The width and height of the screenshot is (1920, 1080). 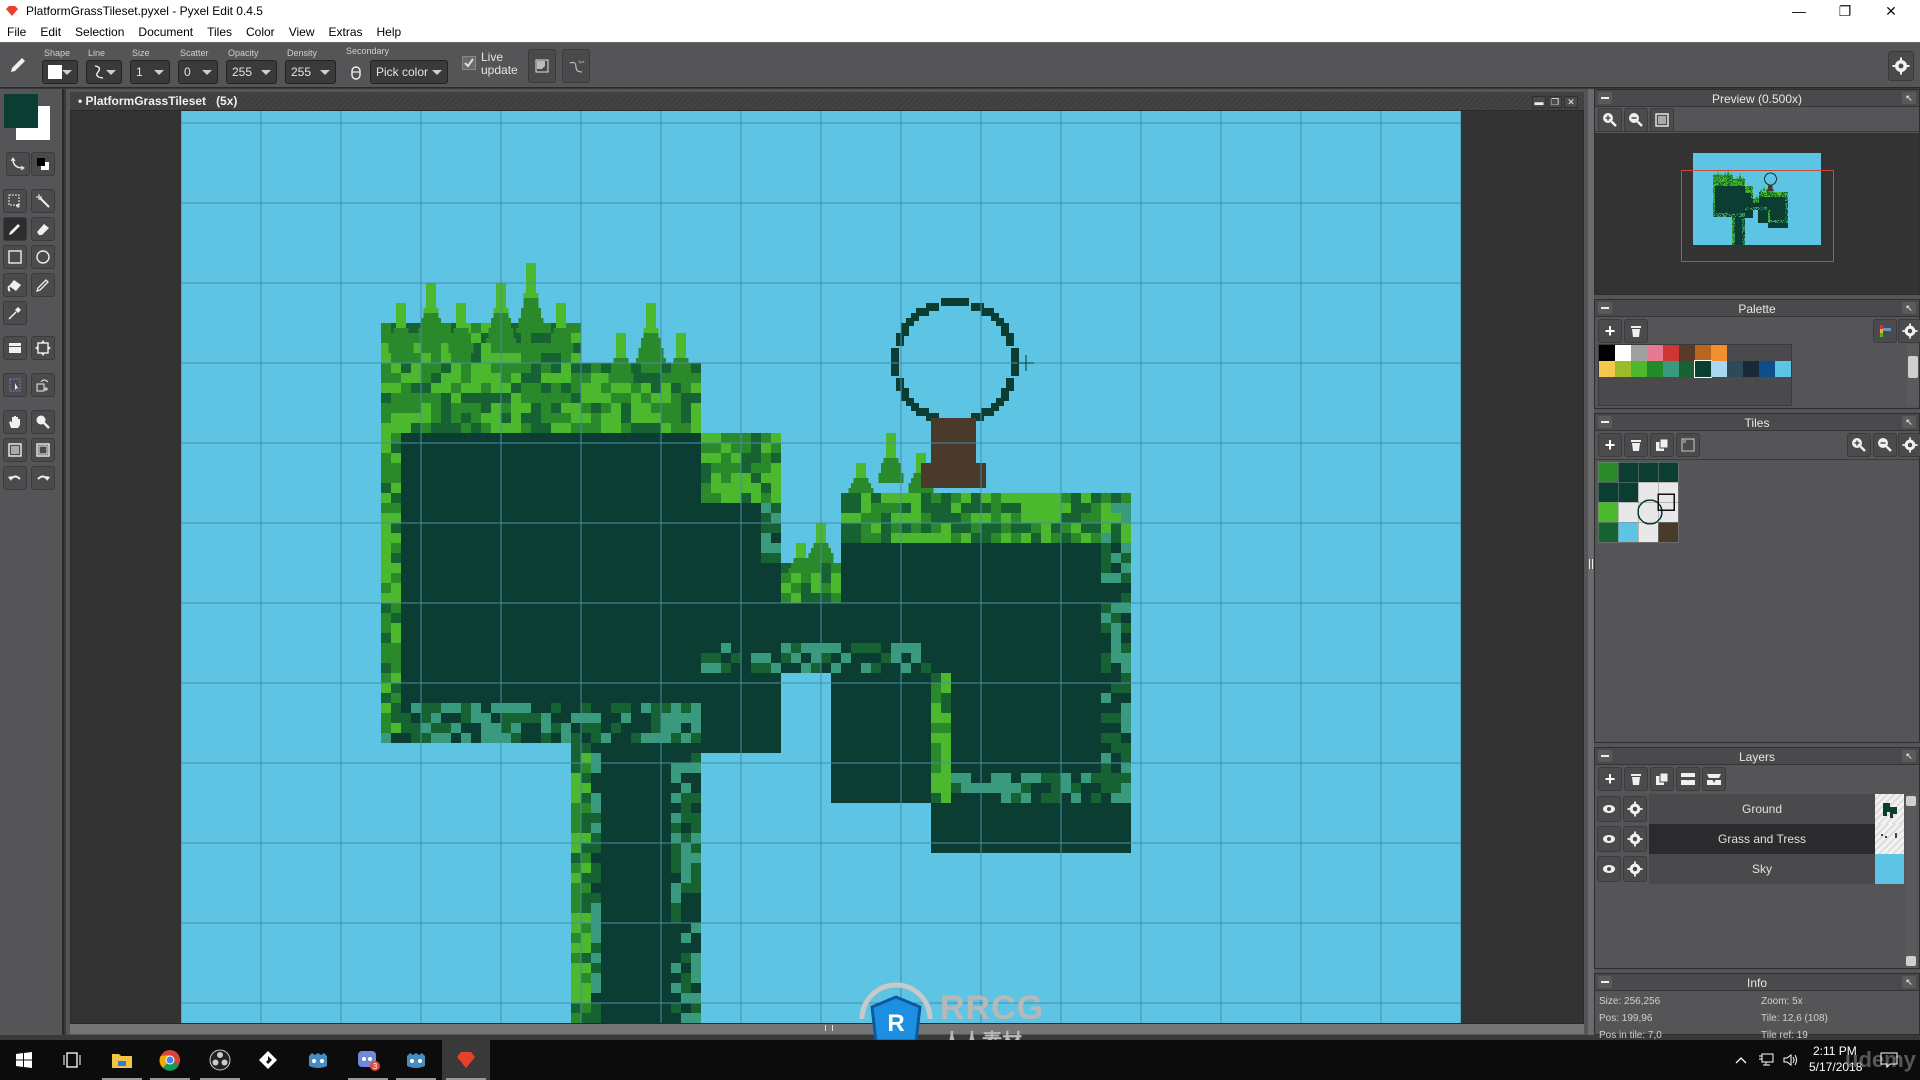 I want to click on close-button: ✕, so click(x=1891, y=11).